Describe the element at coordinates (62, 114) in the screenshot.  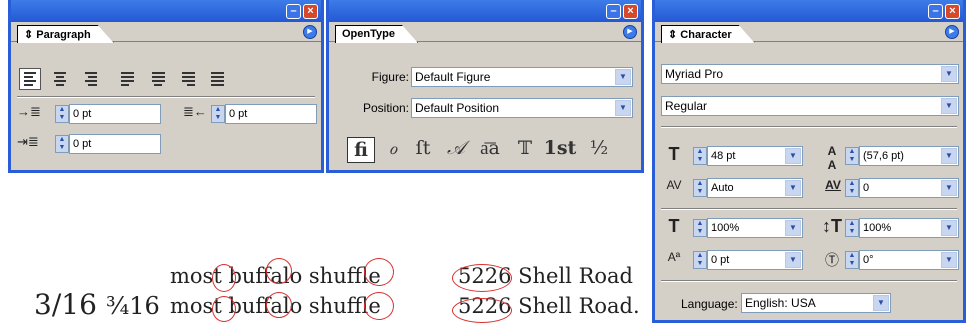
I see `left-indent-spinner: ▲ ▼` at that location.